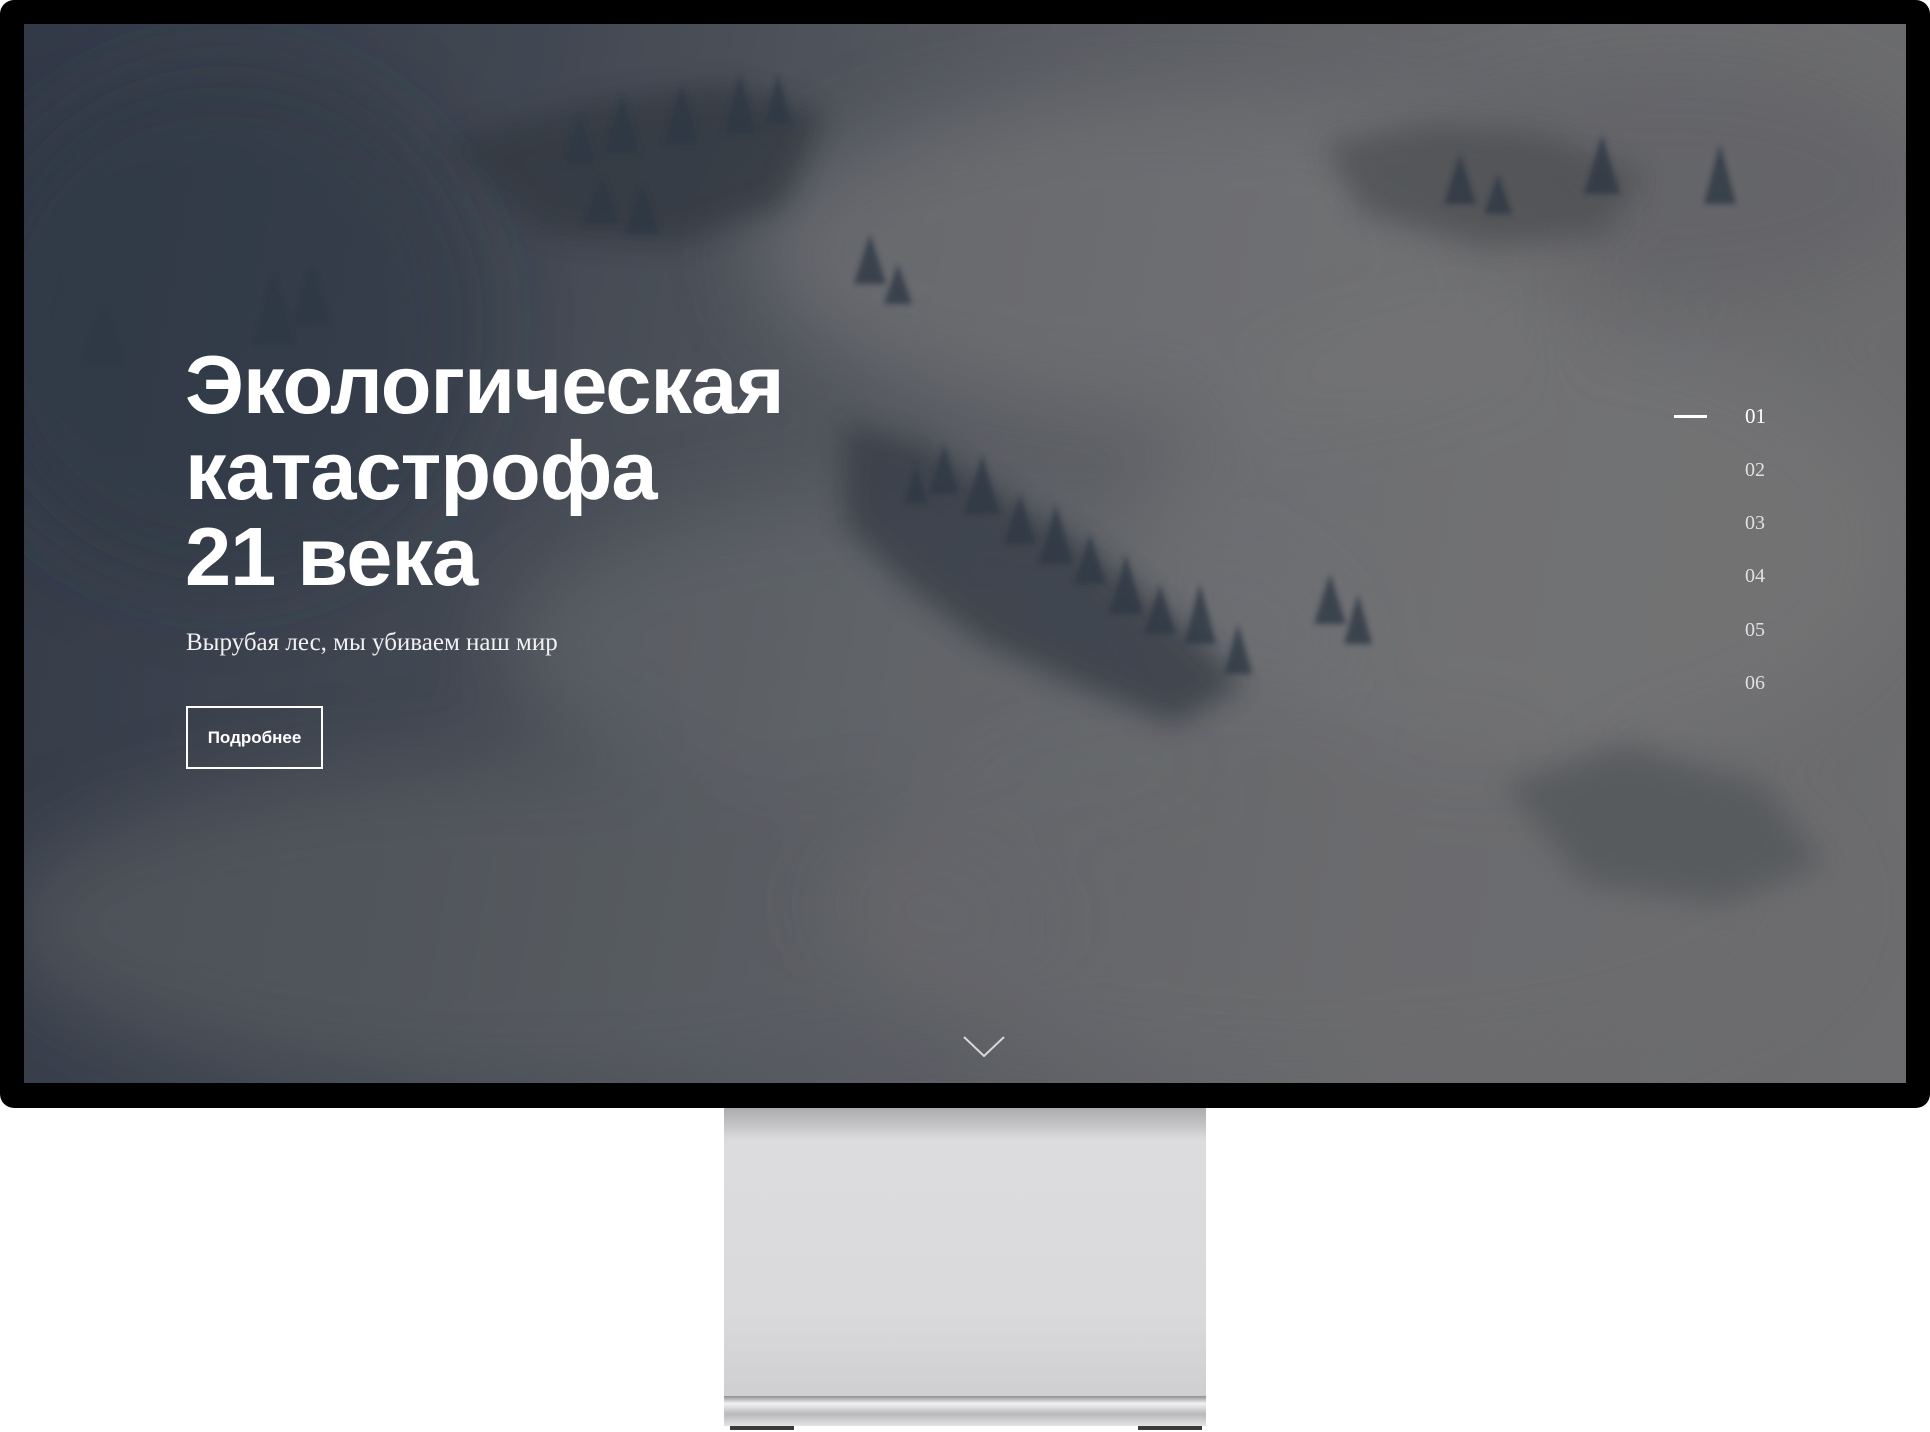 This screenshot has width=1930, height=1432. I want to click on slide-nav-label: 01, so click(1755, 416).